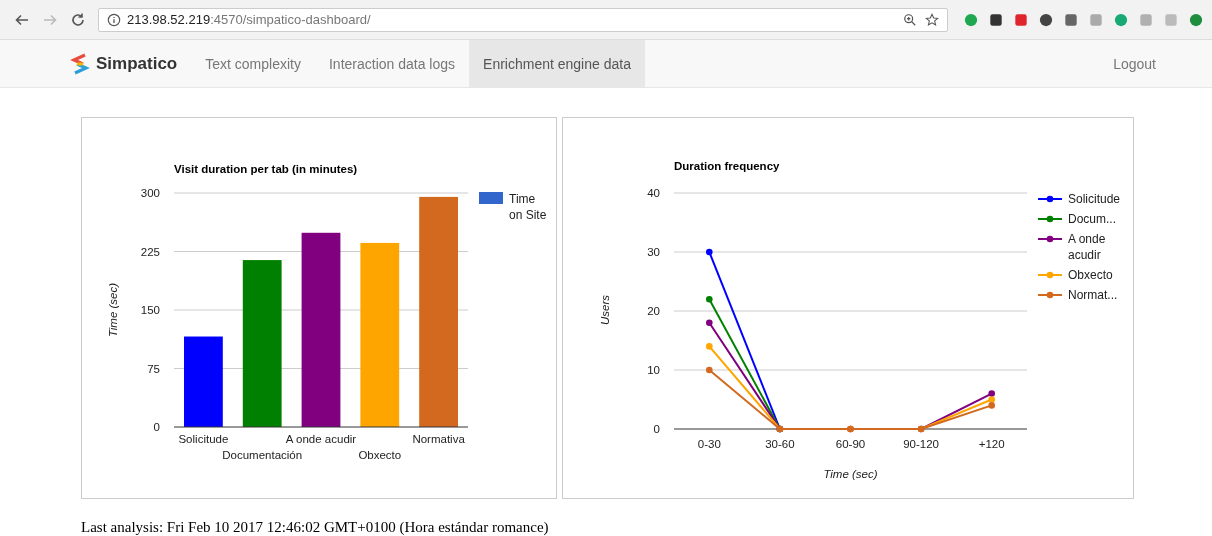  Describe the element at coordinates (262, 455) in the screenshot. I see `category-label: Documentación` at that location.